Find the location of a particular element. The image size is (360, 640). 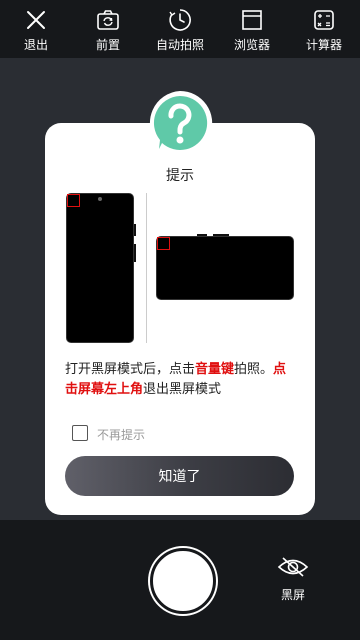

browser-icon is located at coordinates (252, 20).